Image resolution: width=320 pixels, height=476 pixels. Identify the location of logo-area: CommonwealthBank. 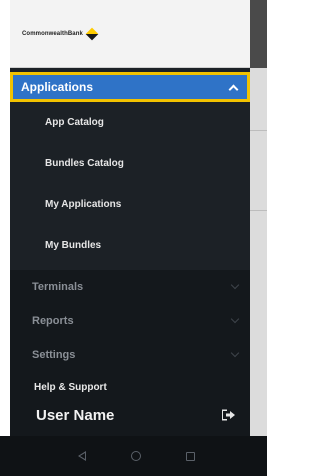
(130, 34).